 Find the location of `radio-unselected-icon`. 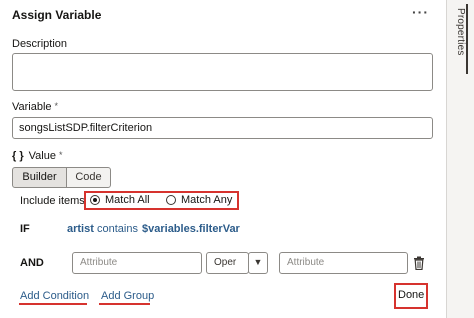

radio-unselected-icon is located at coordinates (171, 200).